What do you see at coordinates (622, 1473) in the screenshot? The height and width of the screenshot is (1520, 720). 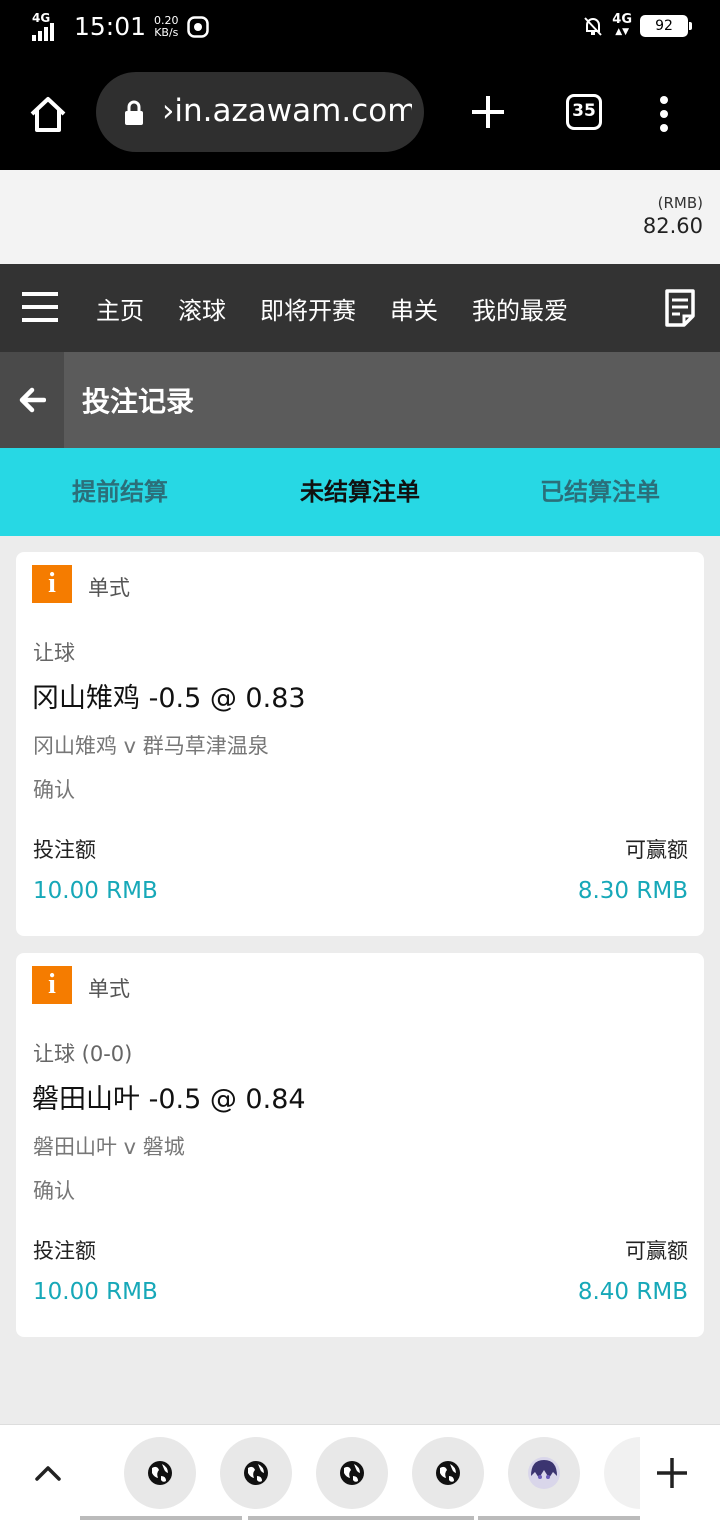 I see `open-tab-thumbnail-partial` at bounding box center [622, 1473].